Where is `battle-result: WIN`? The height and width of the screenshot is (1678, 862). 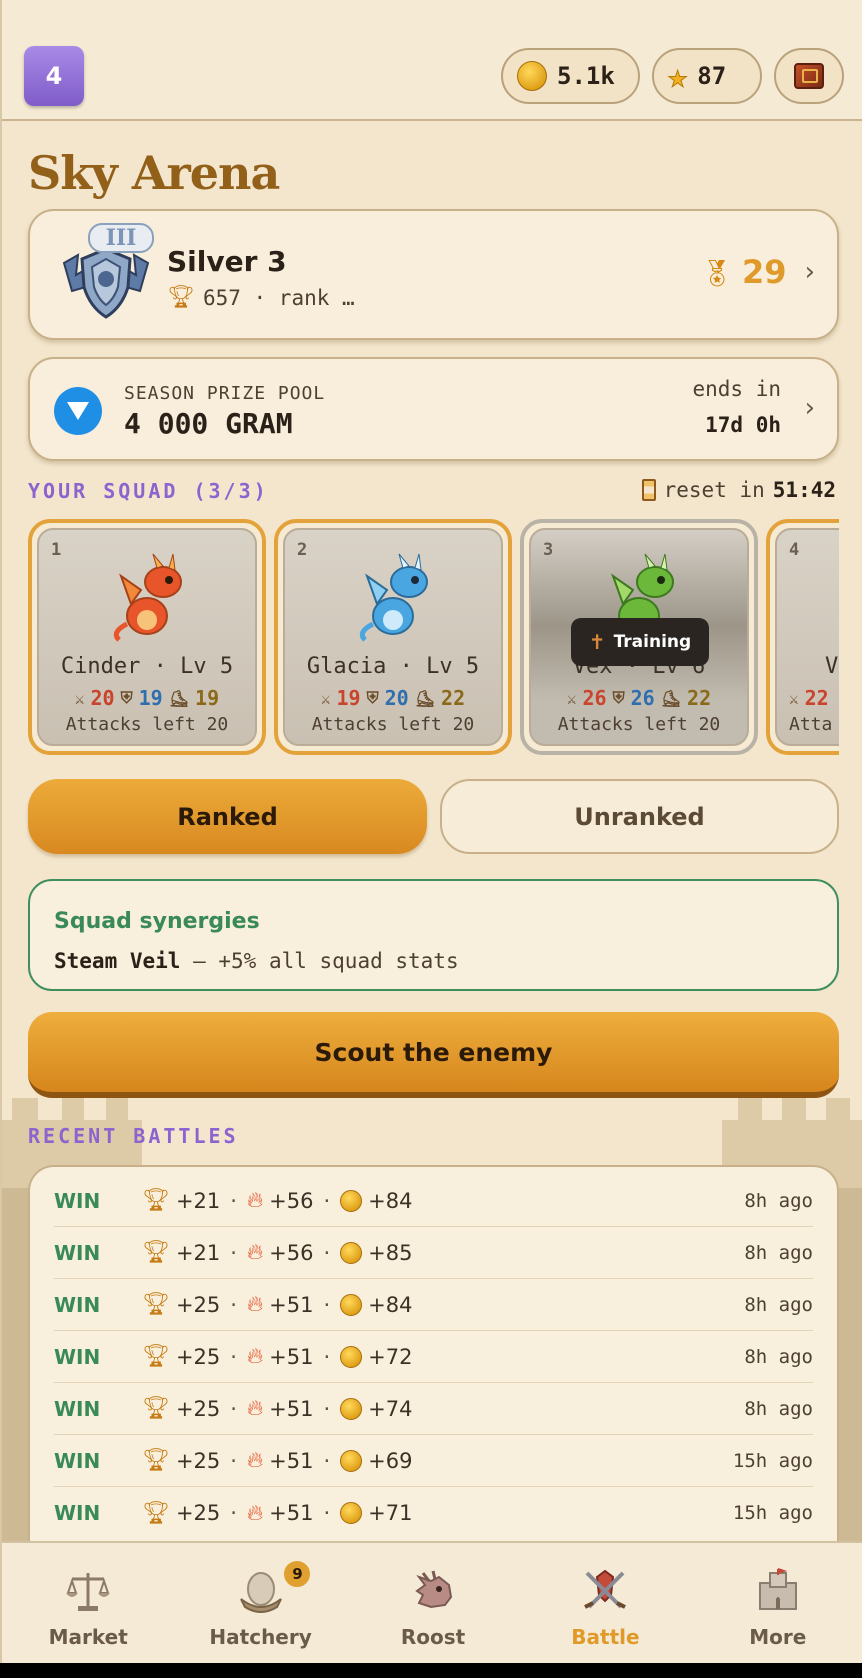
battle-result: WIN is located at coordinates (77, 1200).